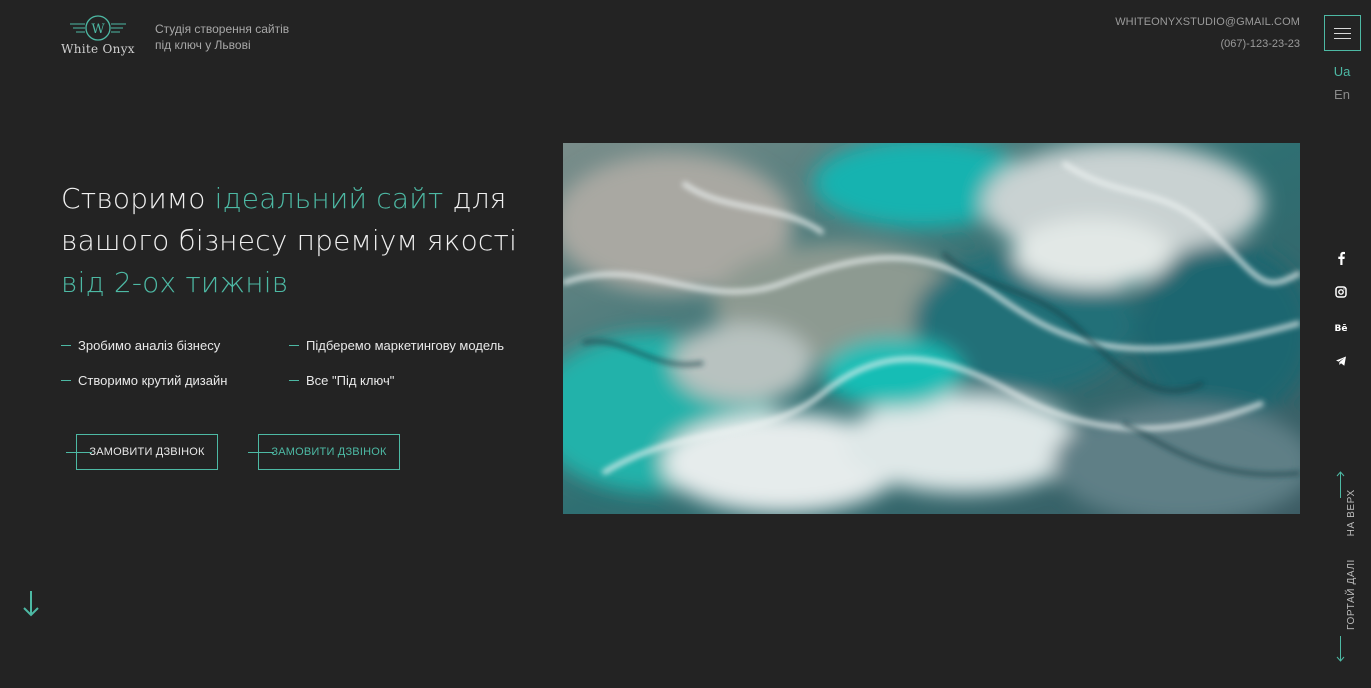 This screenshot has height=688, width=1371. What do you see at coordinates (142, 452) in the screenshot?
I see `order-call-button: ЗАМОВИТИ ДЗВІНОК` at bounding box center [142, 452].